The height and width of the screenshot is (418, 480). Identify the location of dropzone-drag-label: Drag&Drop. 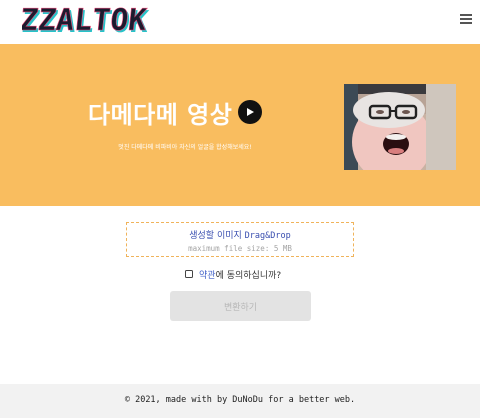
(267, 236).